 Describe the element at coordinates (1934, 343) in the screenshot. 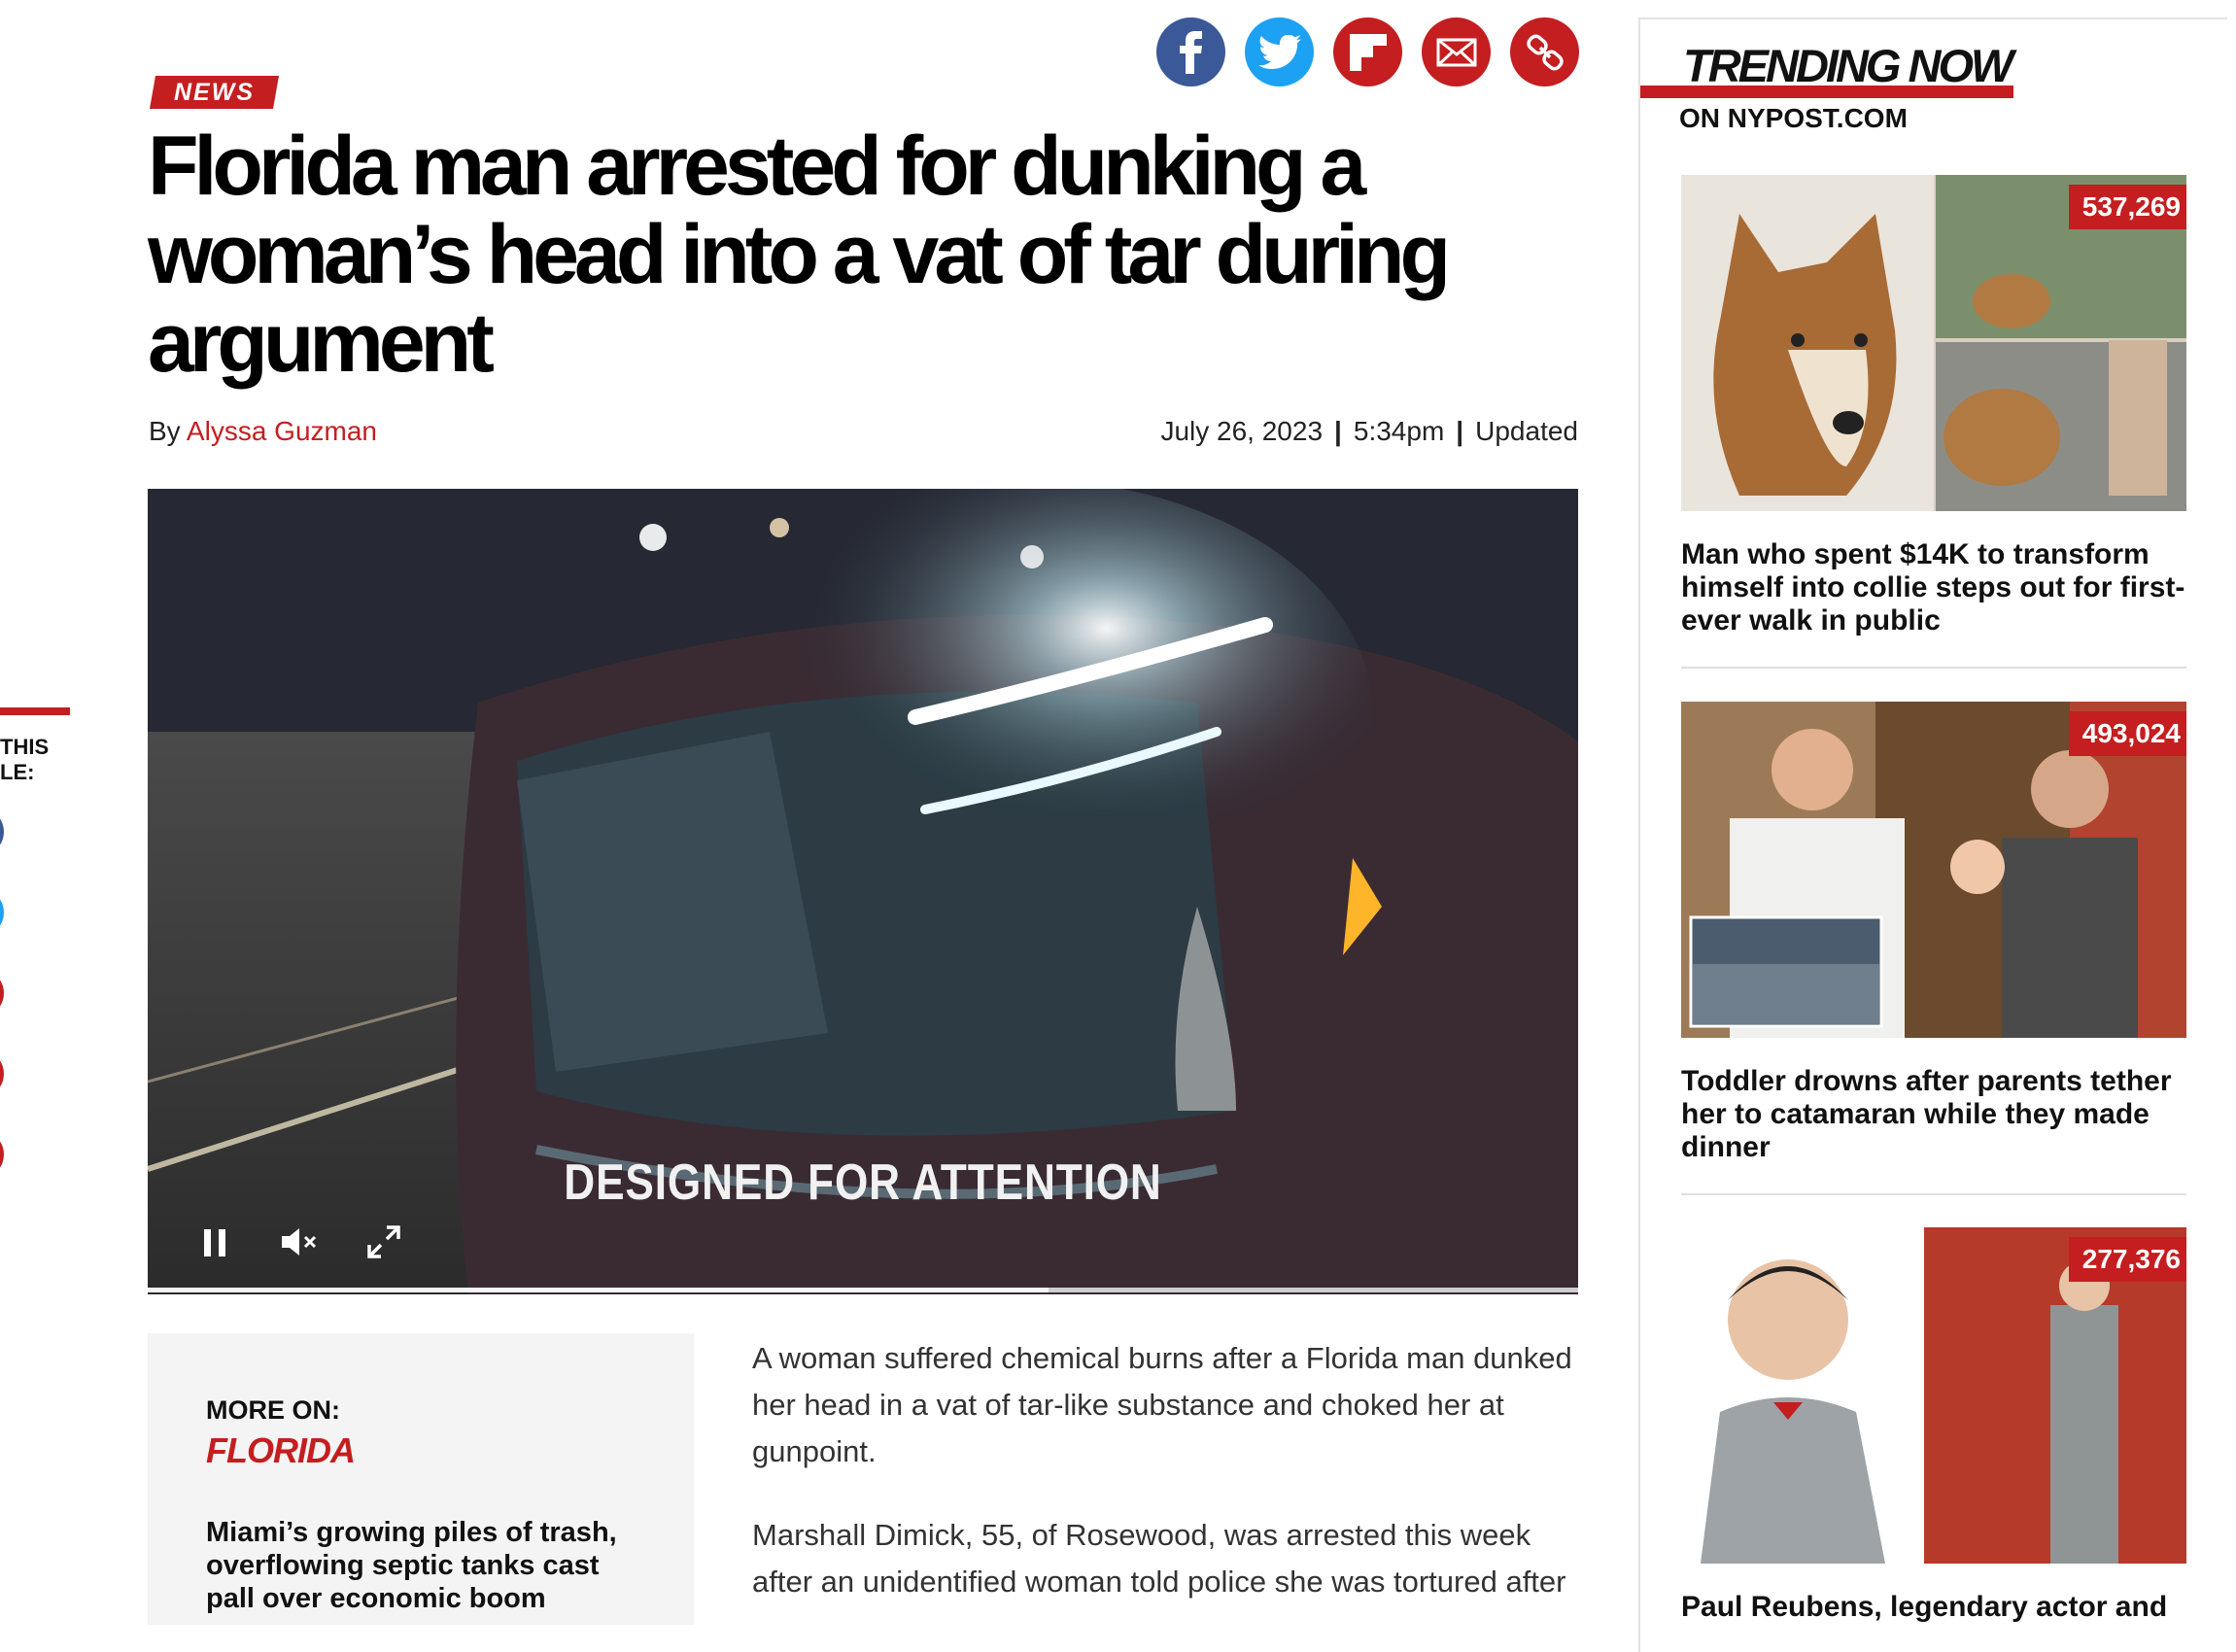

I see `trending-card-image: 537,269` at that location.